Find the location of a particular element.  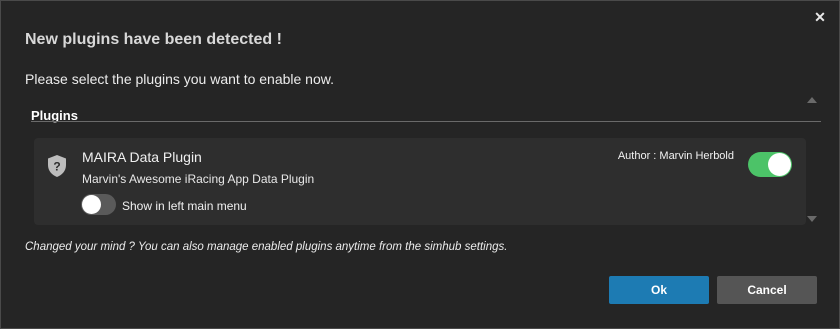

plugin-description: Marvin's Awesome iRacing App Data Plugin is located at coordinates (198, 179).